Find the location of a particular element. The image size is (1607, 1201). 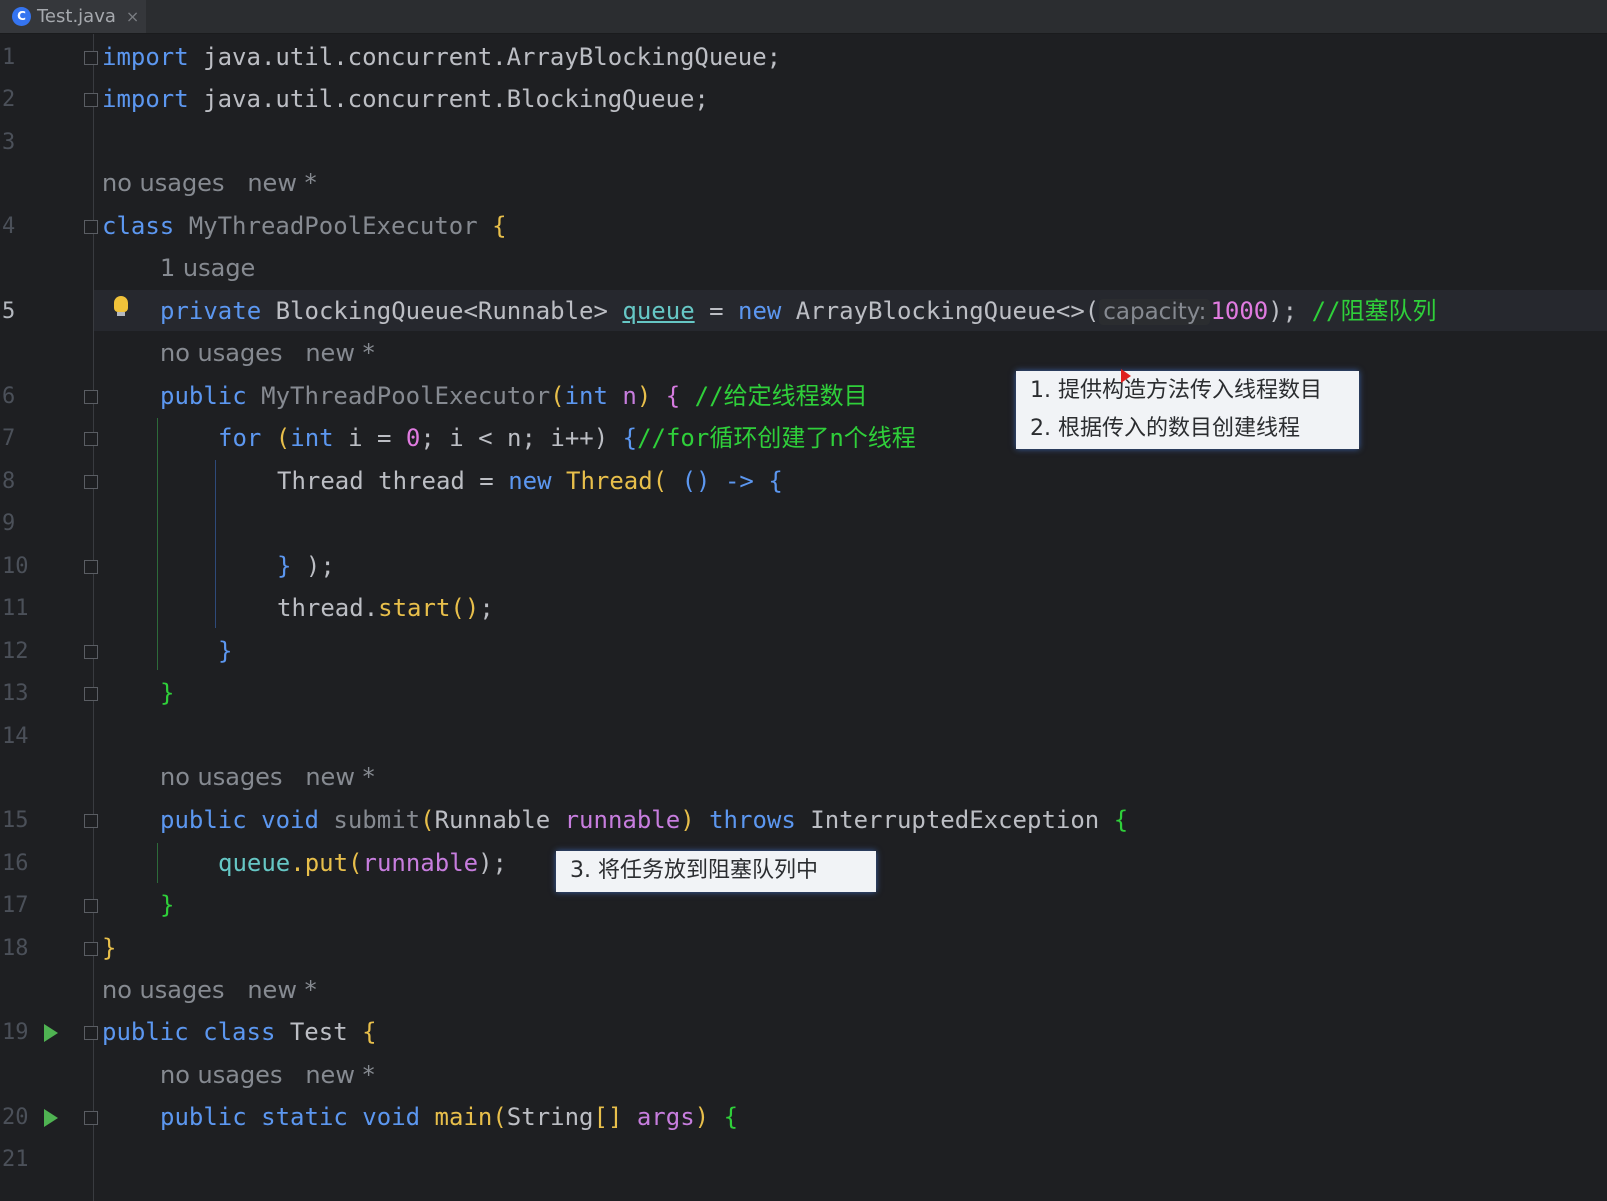

code-line-12: } is located at coordinates (225, 651).